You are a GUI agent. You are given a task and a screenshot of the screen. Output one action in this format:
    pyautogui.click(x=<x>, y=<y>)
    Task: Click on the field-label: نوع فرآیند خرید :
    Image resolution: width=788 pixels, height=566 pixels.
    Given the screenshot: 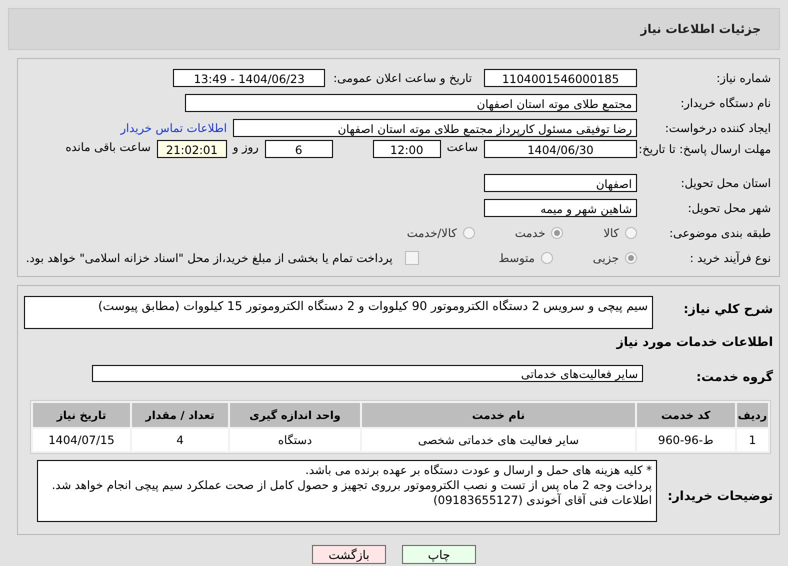 What is the action you would take?
    pyautogui.click(x=730, y=257)
    